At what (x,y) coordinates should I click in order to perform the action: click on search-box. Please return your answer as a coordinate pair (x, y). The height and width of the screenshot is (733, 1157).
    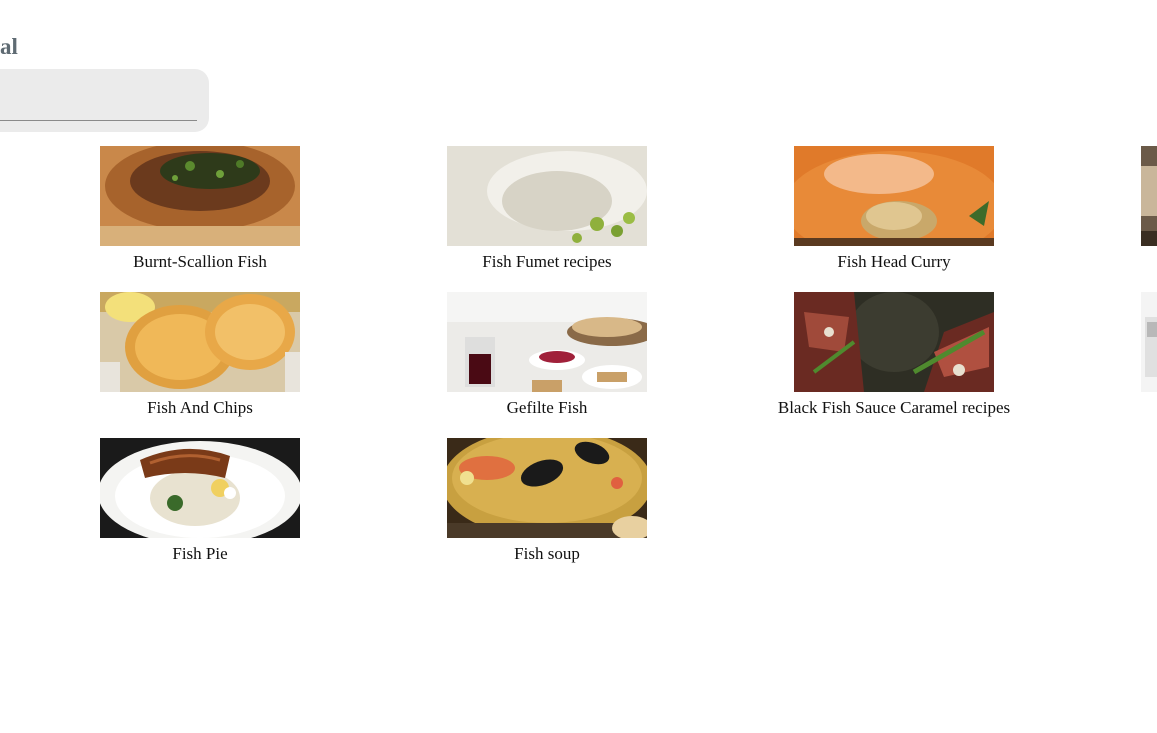
    Looking at the image, I should click on (104, 100).